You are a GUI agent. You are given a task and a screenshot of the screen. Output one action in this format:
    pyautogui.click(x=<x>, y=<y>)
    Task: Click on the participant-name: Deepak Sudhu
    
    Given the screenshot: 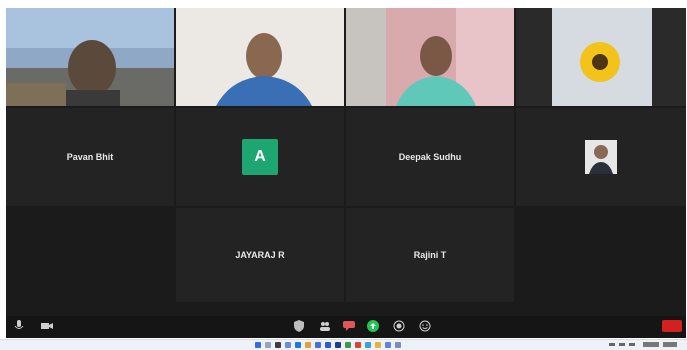 What is the action you would take?
    pyautogui.click(x=430, y=157)
    